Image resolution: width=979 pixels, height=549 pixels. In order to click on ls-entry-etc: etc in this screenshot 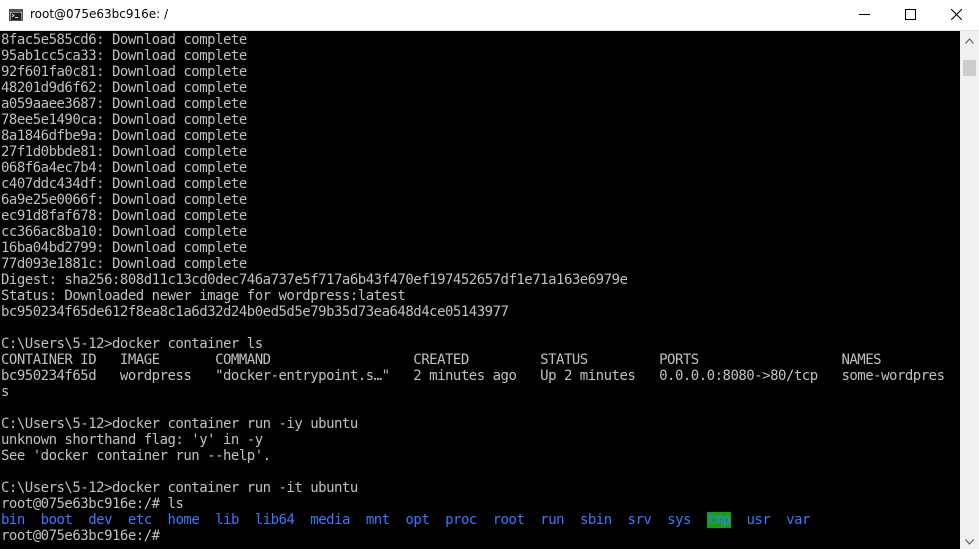, I will do `click(139, 520)`.